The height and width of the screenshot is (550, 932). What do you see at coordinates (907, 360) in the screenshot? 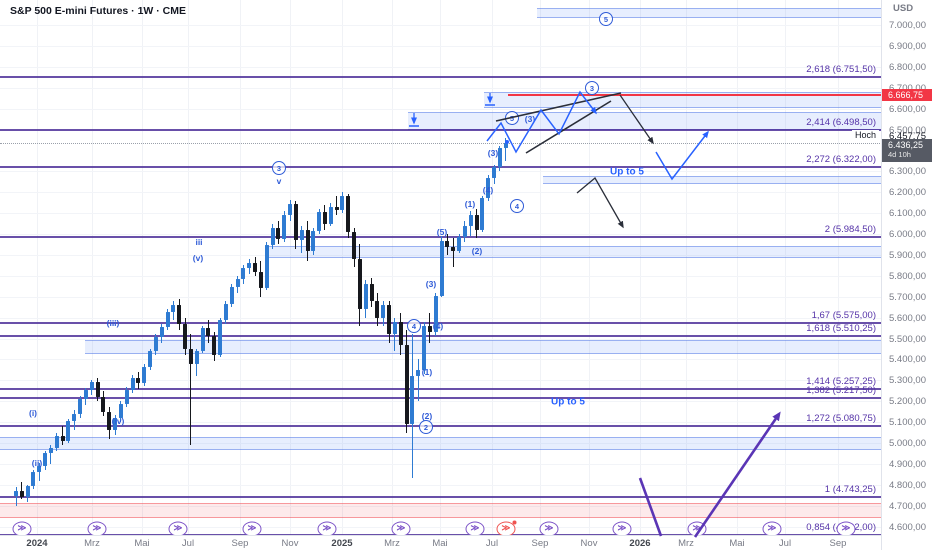
I see `price-axis-label: 5.400,00` at bounding box center [907, 360].